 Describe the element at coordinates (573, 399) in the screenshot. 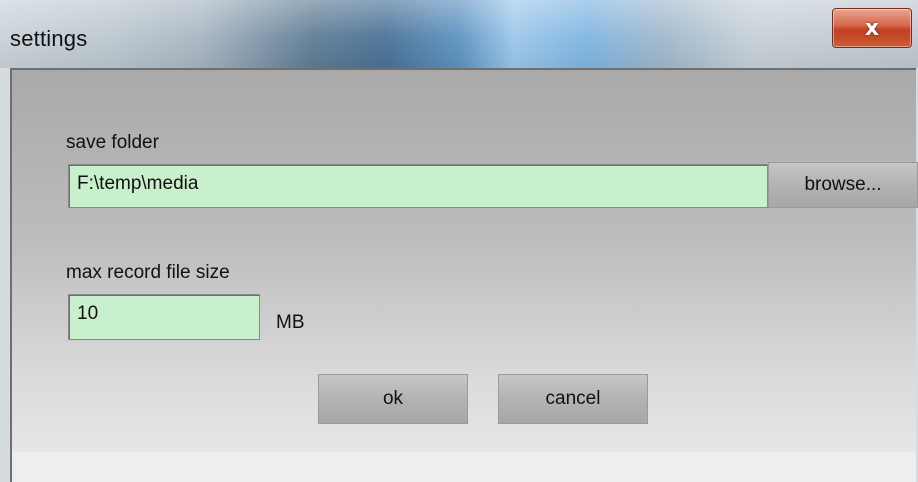

I see `cancel-button: cancel` at that location.